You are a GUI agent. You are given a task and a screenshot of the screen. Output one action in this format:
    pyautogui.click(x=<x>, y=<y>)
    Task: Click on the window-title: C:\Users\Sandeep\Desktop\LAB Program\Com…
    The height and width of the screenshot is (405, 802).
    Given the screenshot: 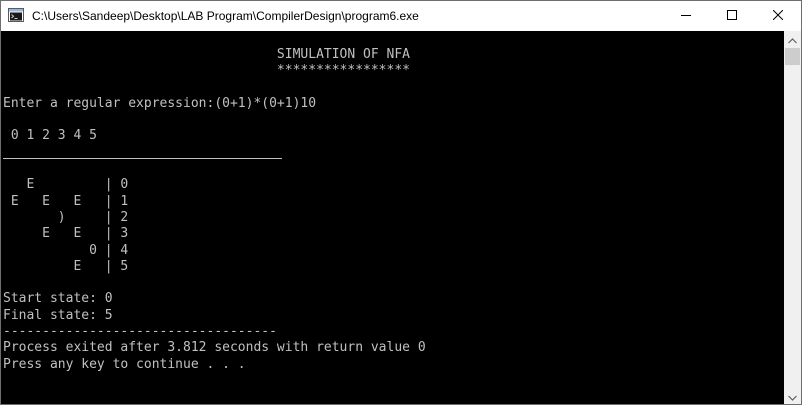 What is the action you would take?
    pyautogui.click(x=225, y=16)
    